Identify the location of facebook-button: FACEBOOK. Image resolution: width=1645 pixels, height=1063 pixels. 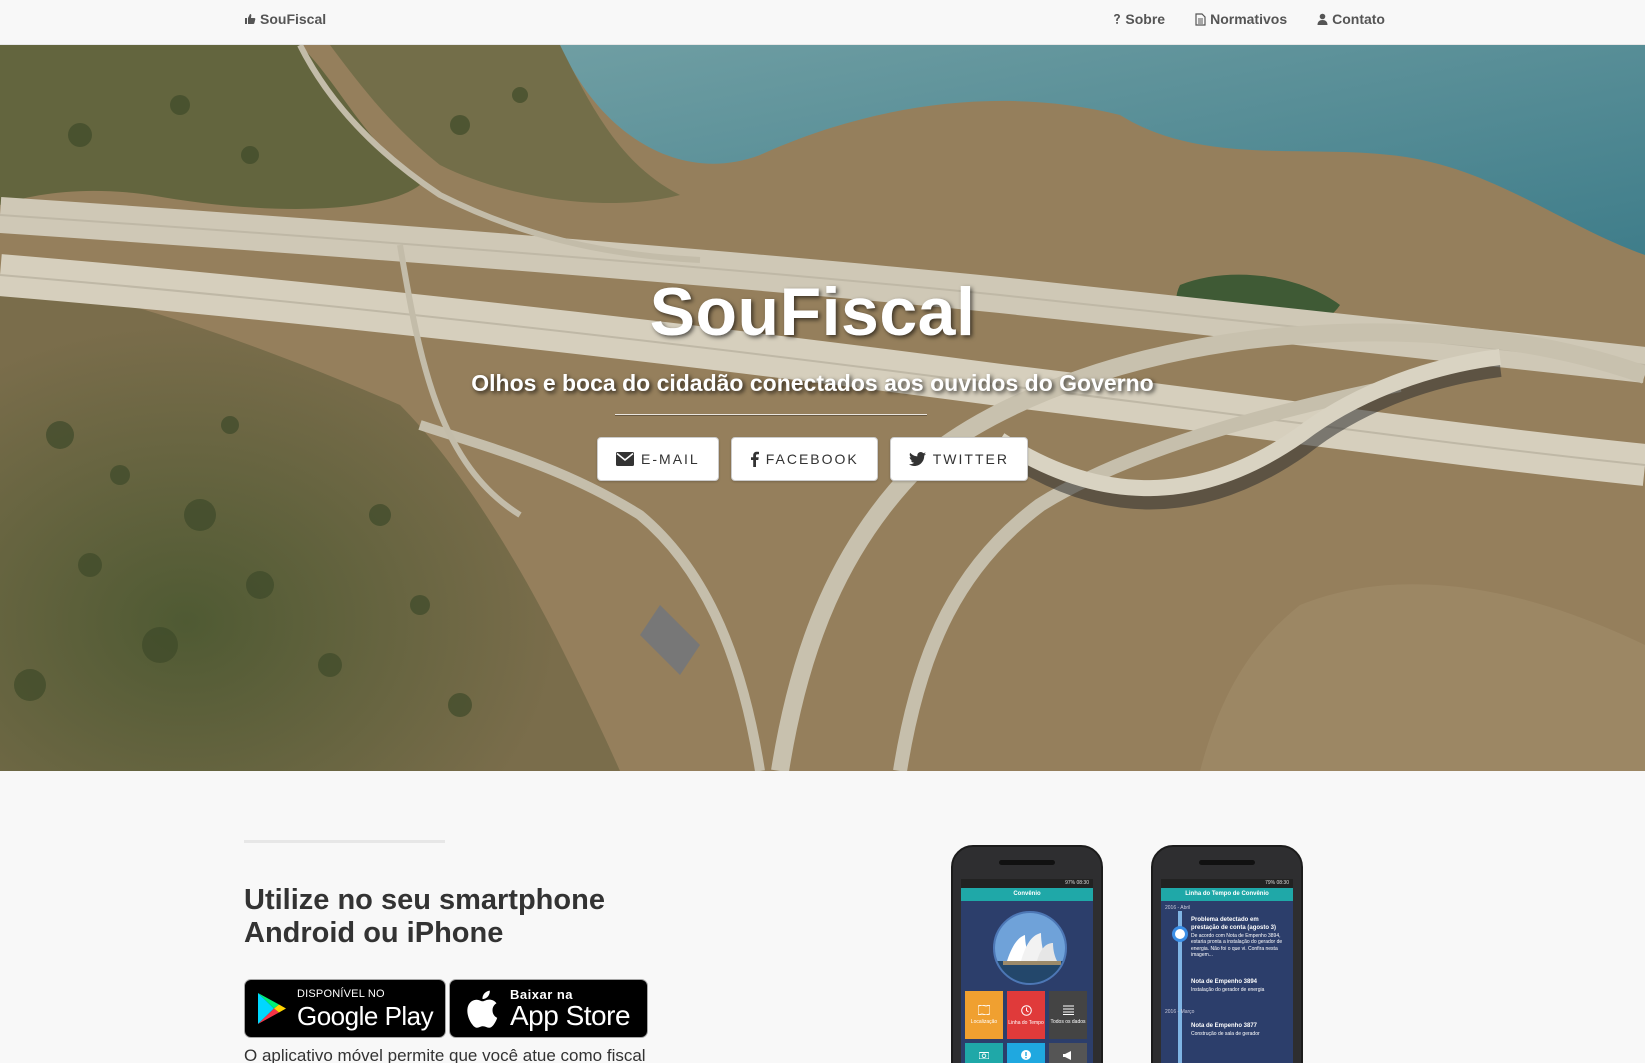
(804, 459).